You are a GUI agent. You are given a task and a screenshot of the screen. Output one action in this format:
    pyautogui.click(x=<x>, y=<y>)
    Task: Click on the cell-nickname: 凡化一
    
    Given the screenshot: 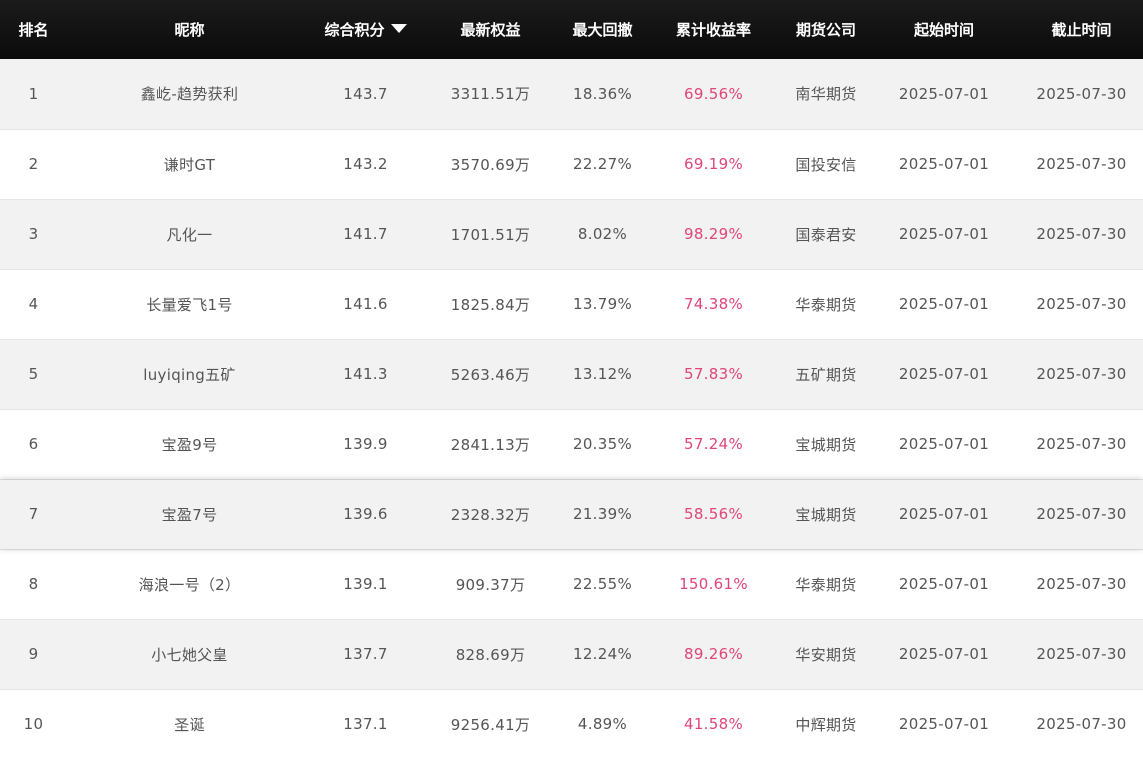 What is the action you would take?
    pyautogui.click(x=189, y=234)
    